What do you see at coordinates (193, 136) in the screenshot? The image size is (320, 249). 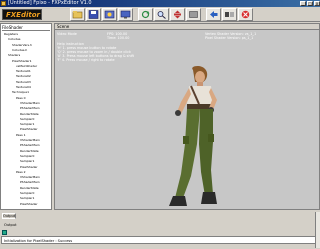 I see `character-model` at bounding box center [193, 136].